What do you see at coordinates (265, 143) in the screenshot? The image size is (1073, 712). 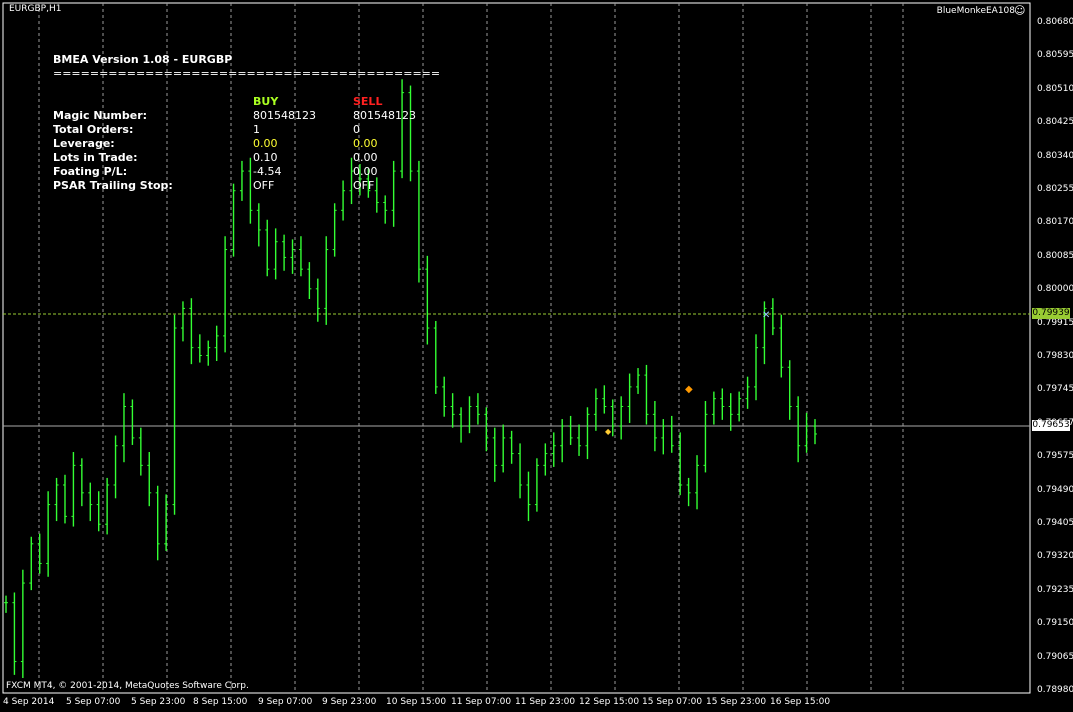 I see `hud-row-buy: 0.00` at bounding box center [265, 143].